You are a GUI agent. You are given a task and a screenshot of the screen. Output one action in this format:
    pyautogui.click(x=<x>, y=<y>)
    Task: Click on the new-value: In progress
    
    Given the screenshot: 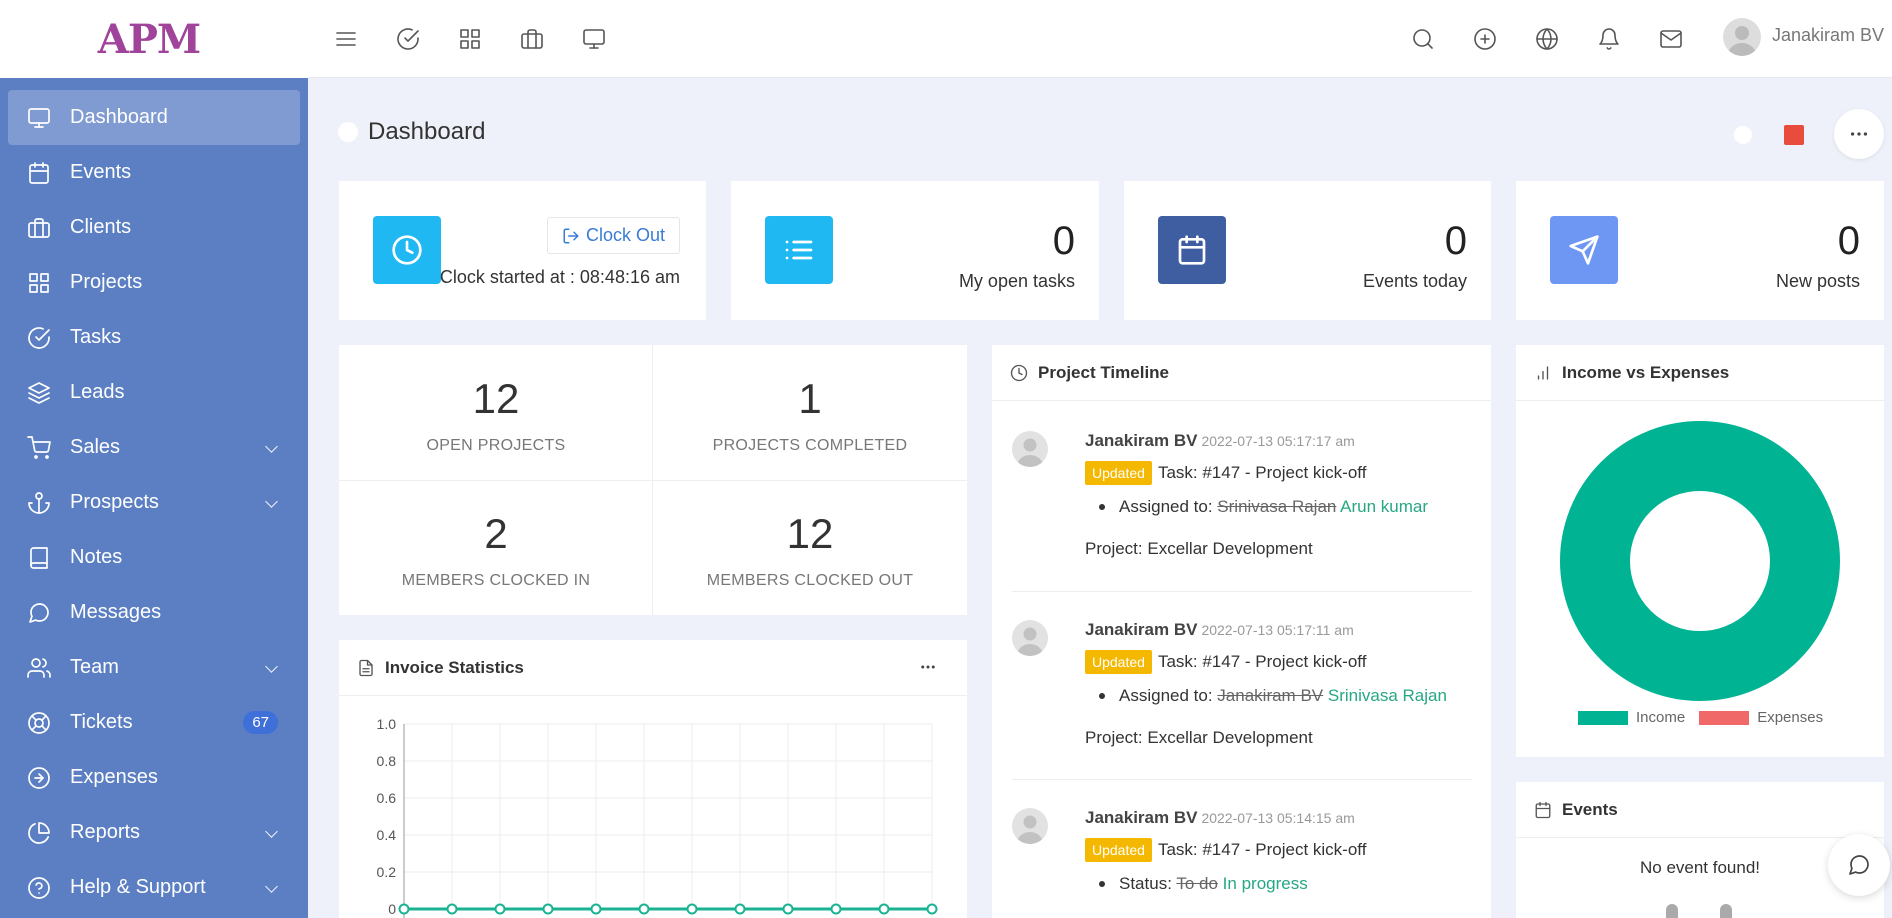 What is the action you would take?
    pyautogui.click(x=1265, y=883)
    